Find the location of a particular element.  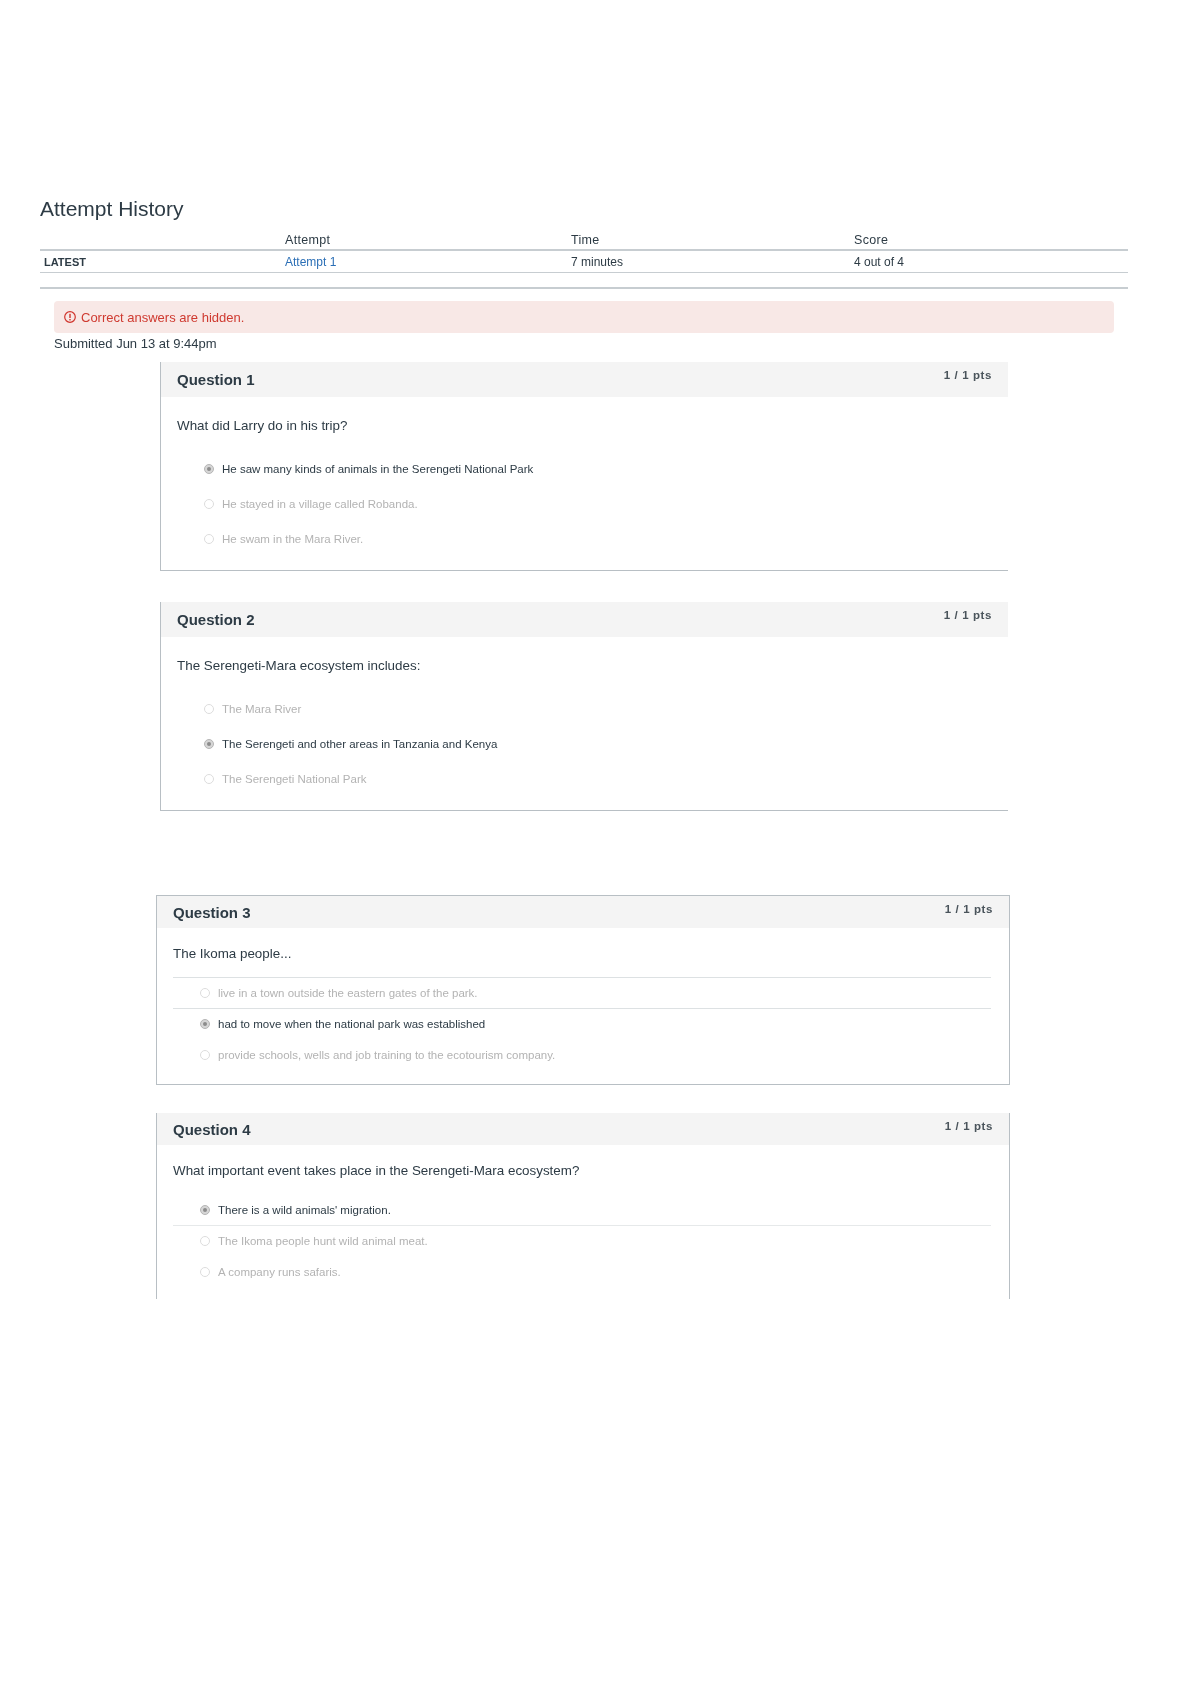

answer-text: He saw many kinds of animals in the Serengeti National Park is located at coordinates (378, 468).